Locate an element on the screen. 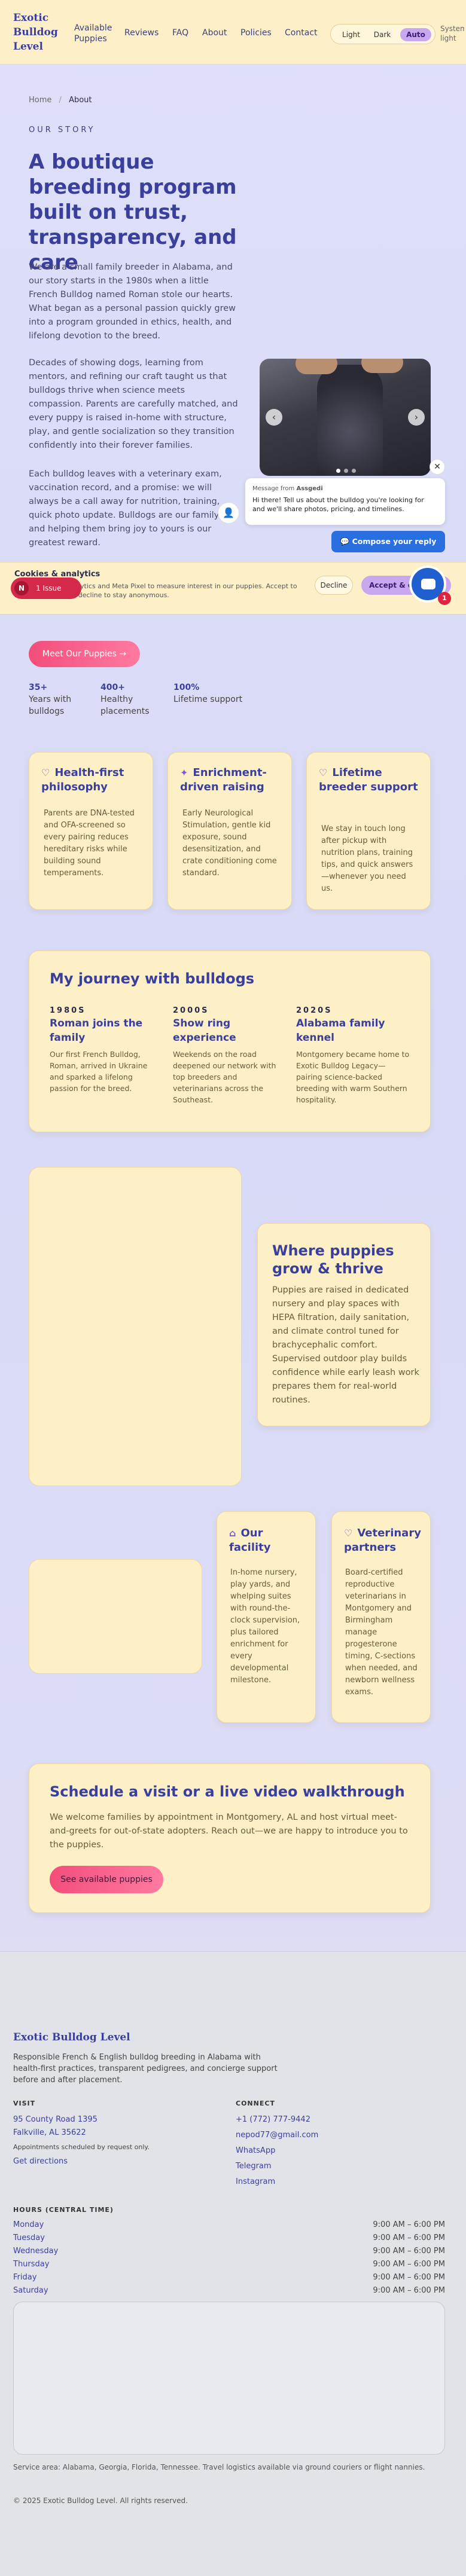  carousel-prev-button: ‹ is located at coordinates (274, 417).